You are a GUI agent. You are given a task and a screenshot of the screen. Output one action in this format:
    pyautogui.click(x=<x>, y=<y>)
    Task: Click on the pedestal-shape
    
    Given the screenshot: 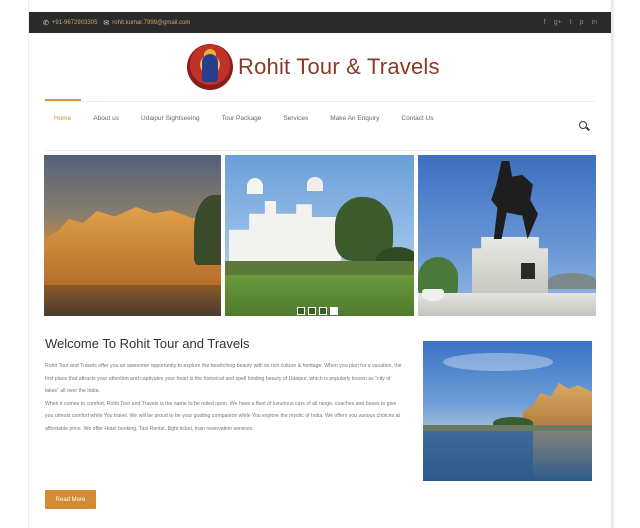 What is the action you would take?
    pyautogui.click(x=510, y=265)
    